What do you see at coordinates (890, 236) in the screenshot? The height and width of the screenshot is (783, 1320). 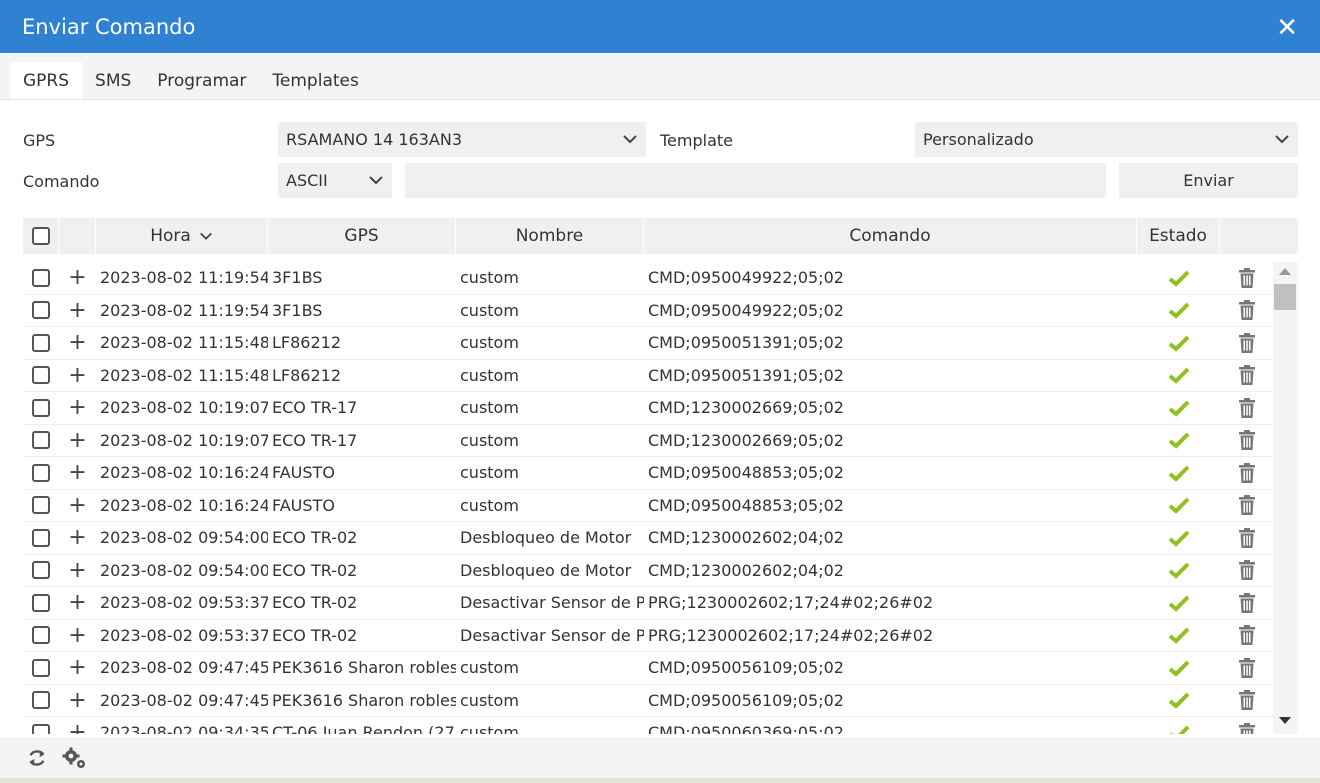 I see `column-header-comando: Comando` at bounding box center [890, 236].